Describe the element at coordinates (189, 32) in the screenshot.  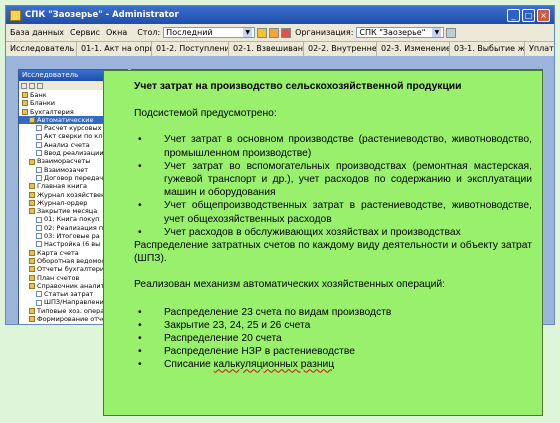
I see `stol-value: Последний` at that location.